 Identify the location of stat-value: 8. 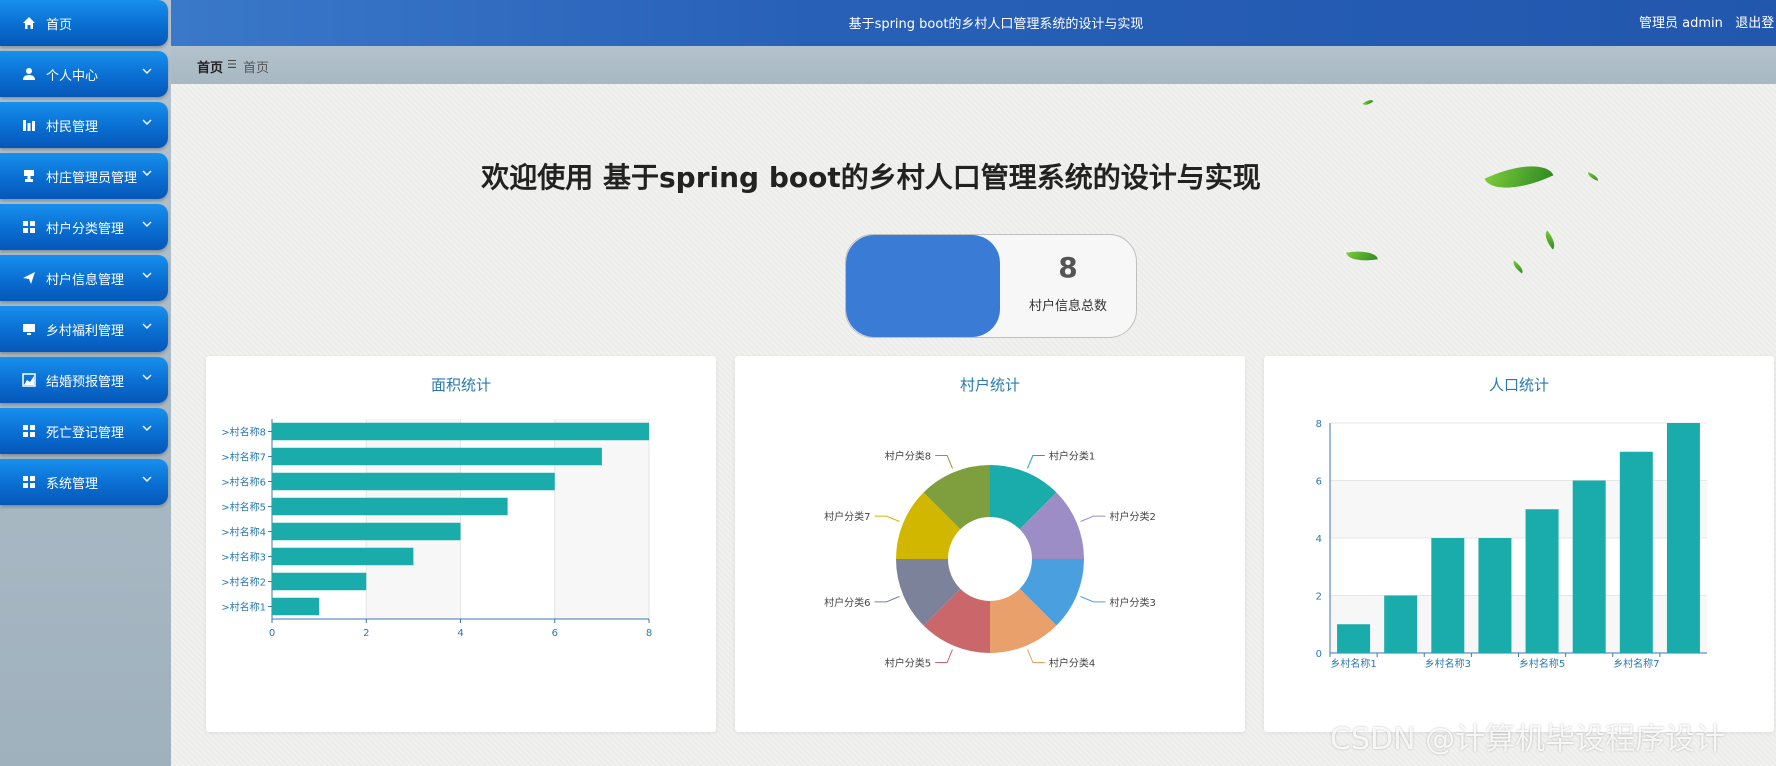
(1068, 267).